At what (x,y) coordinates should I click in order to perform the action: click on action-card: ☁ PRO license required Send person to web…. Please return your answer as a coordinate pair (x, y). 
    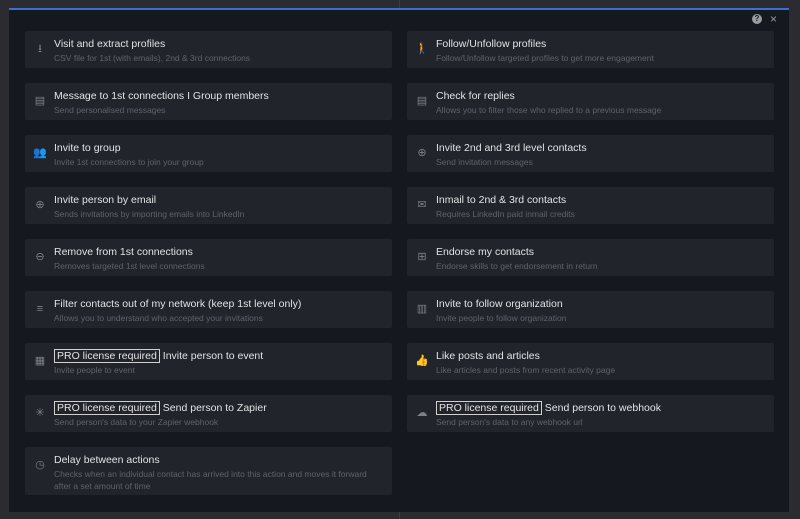
    Looking at the image, I should click on (590, 413).